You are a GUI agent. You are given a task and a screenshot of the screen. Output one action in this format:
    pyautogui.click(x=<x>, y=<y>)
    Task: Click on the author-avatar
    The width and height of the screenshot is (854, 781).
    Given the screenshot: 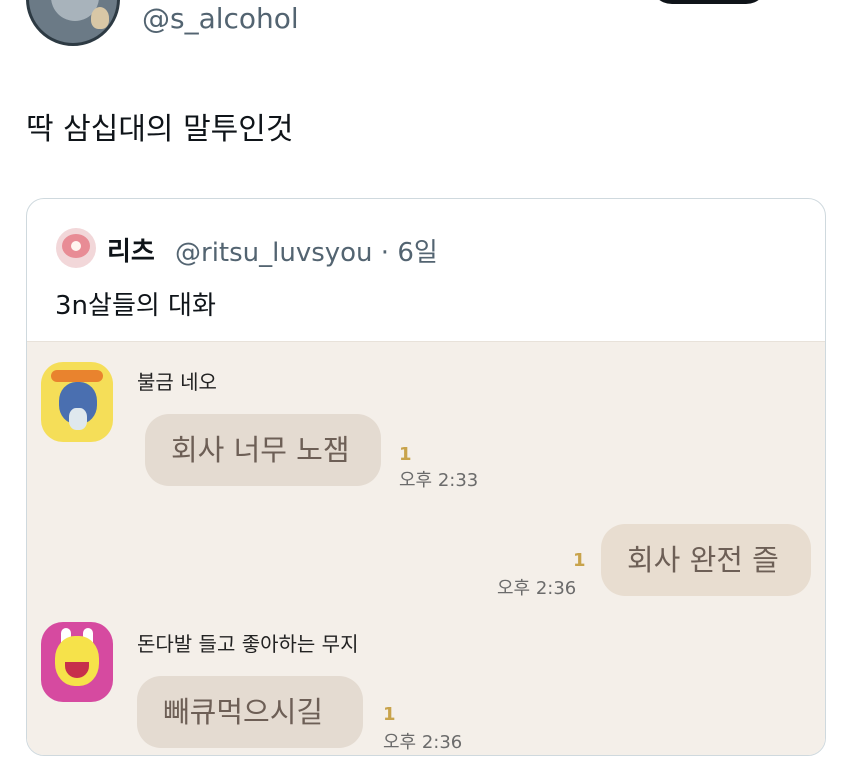 What is the action you would take?
    pyautogui.click(x=73, y=23)
    